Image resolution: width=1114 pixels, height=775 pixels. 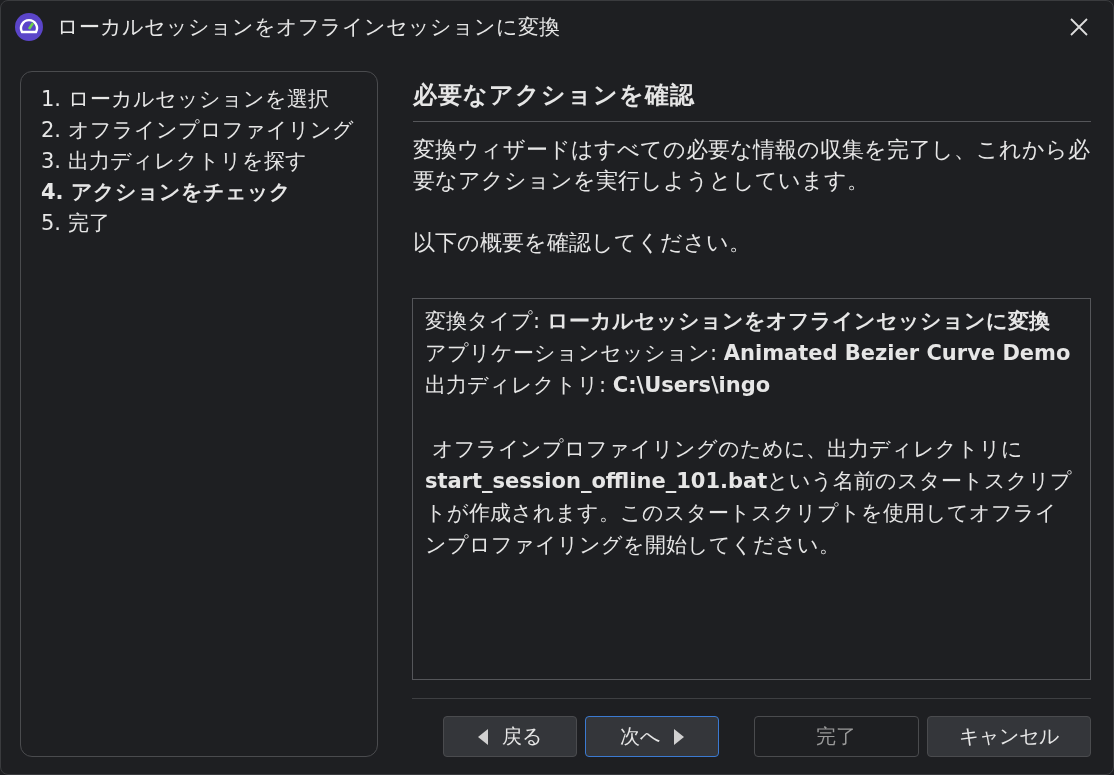 I want to click on wizard-step: 2. オフラインプロファイリング, so click(x=199, y=130).